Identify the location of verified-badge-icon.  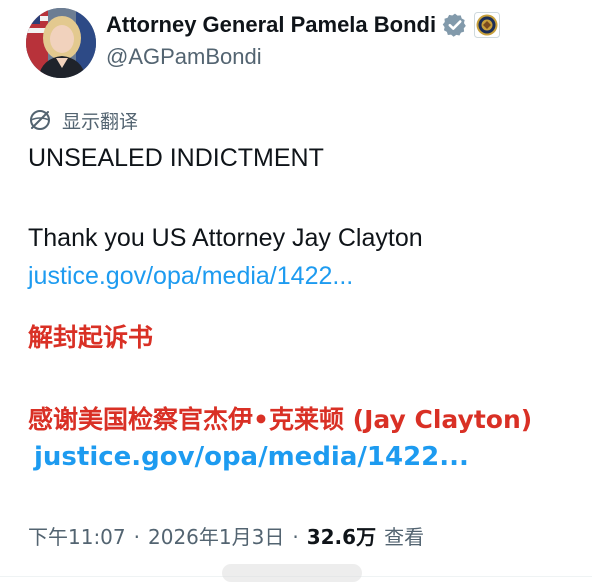
(455, 25).